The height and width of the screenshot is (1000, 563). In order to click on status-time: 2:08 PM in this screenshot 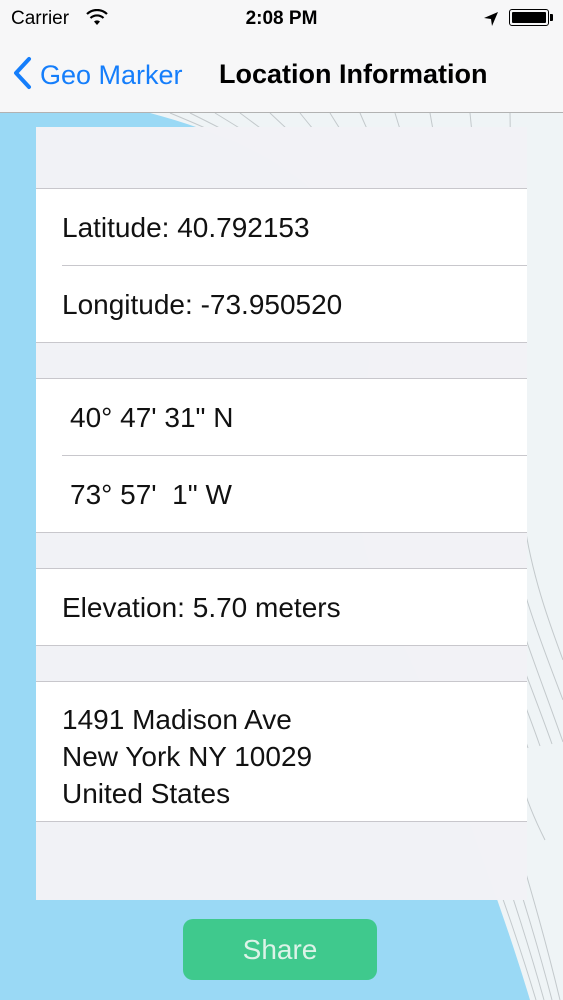, I will do `click(281, 18)`.